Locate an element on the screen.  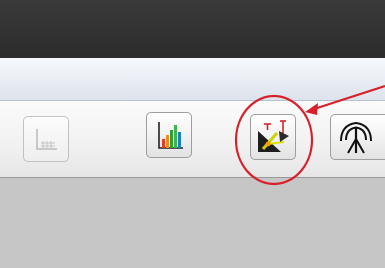
axis-grid-button is located at coordinates (46, 139).